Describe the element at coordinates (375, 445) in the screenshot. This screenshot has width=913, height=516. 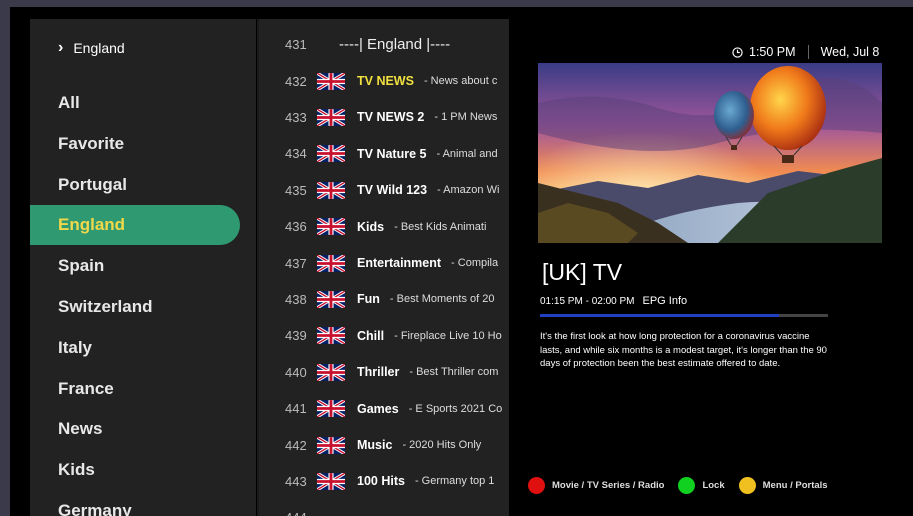
I see `channel-name: Music` at that location.